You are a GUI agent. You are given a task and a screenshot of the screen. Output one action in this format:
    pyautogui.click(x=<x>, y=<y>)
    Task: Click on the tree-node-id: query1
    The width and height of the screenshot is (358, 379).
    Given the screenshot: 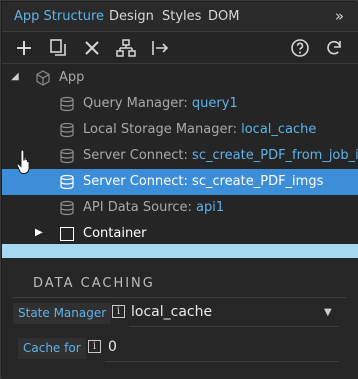 What is the action you would take?
    pyautogui.click(x=214, y=103)
    